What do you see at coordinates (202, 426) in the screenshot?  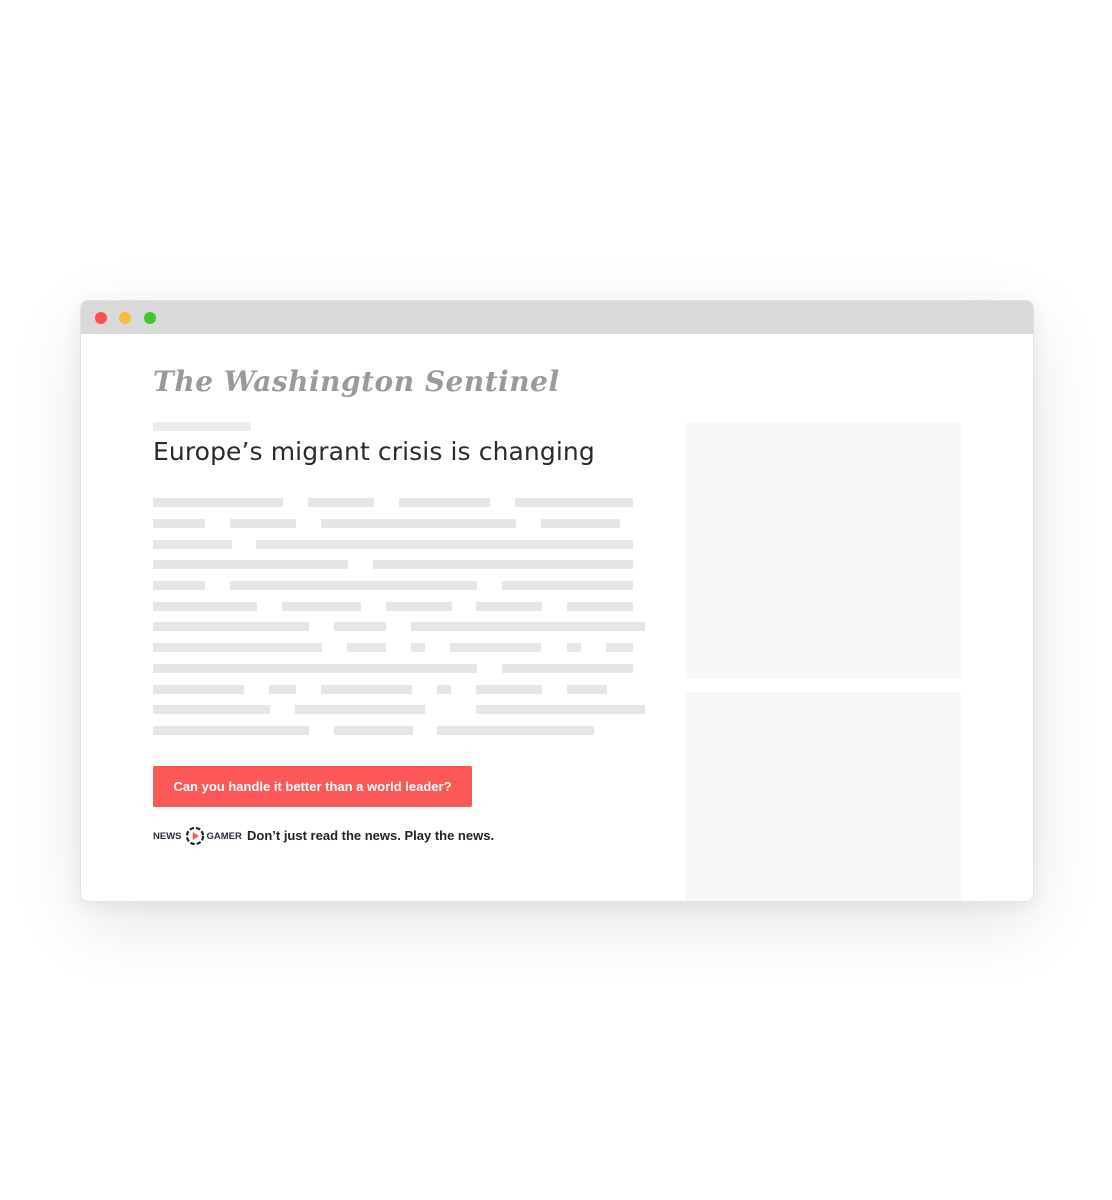 I see `kicker-placeholder` at bounding box center [202, 426].